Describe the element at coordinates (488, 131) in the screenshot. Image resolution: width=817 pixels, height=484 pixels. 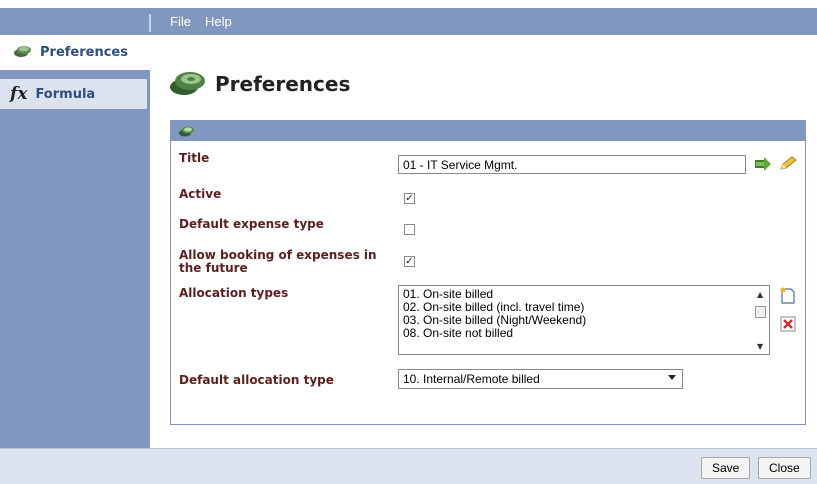
I see `panel-header` at that location.